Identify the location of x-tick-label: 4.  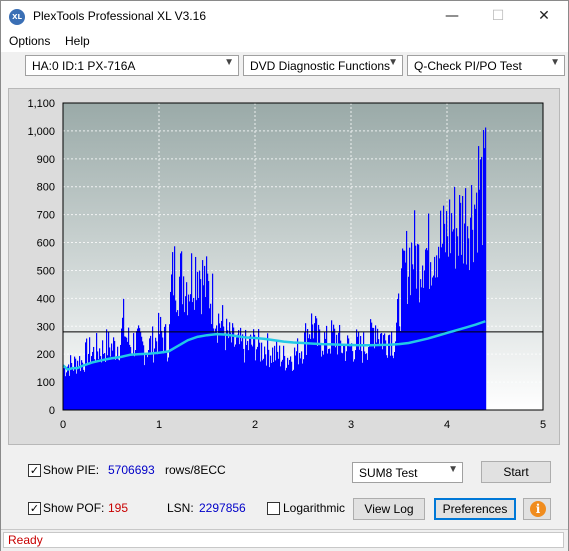
(447, 425).